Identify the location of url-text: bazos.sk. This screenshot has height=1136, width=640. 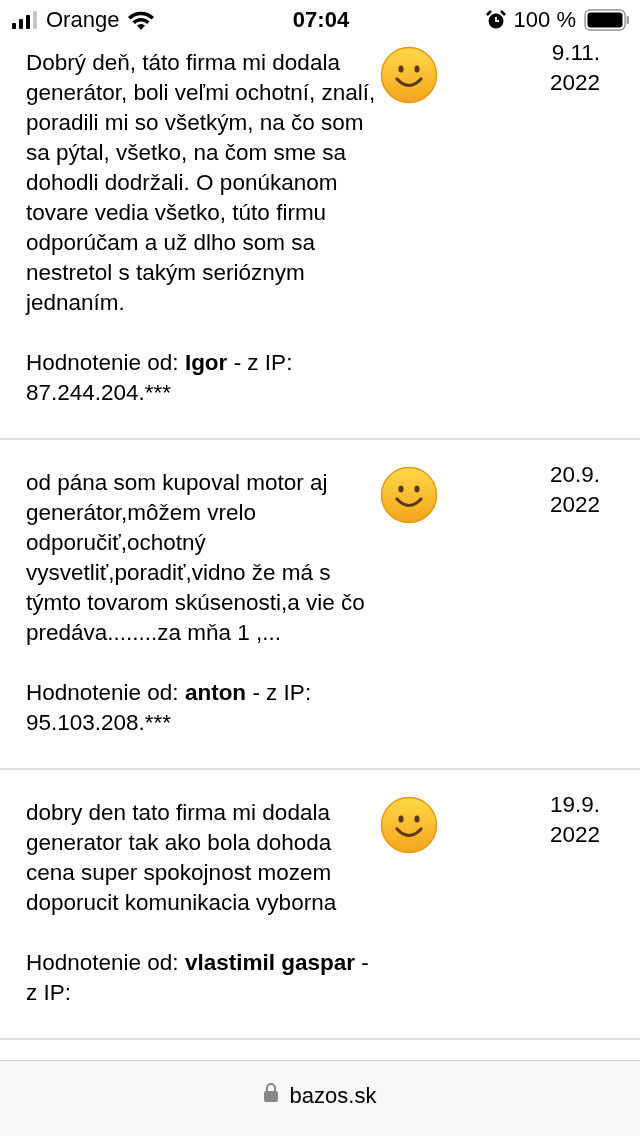
(333, 1096).